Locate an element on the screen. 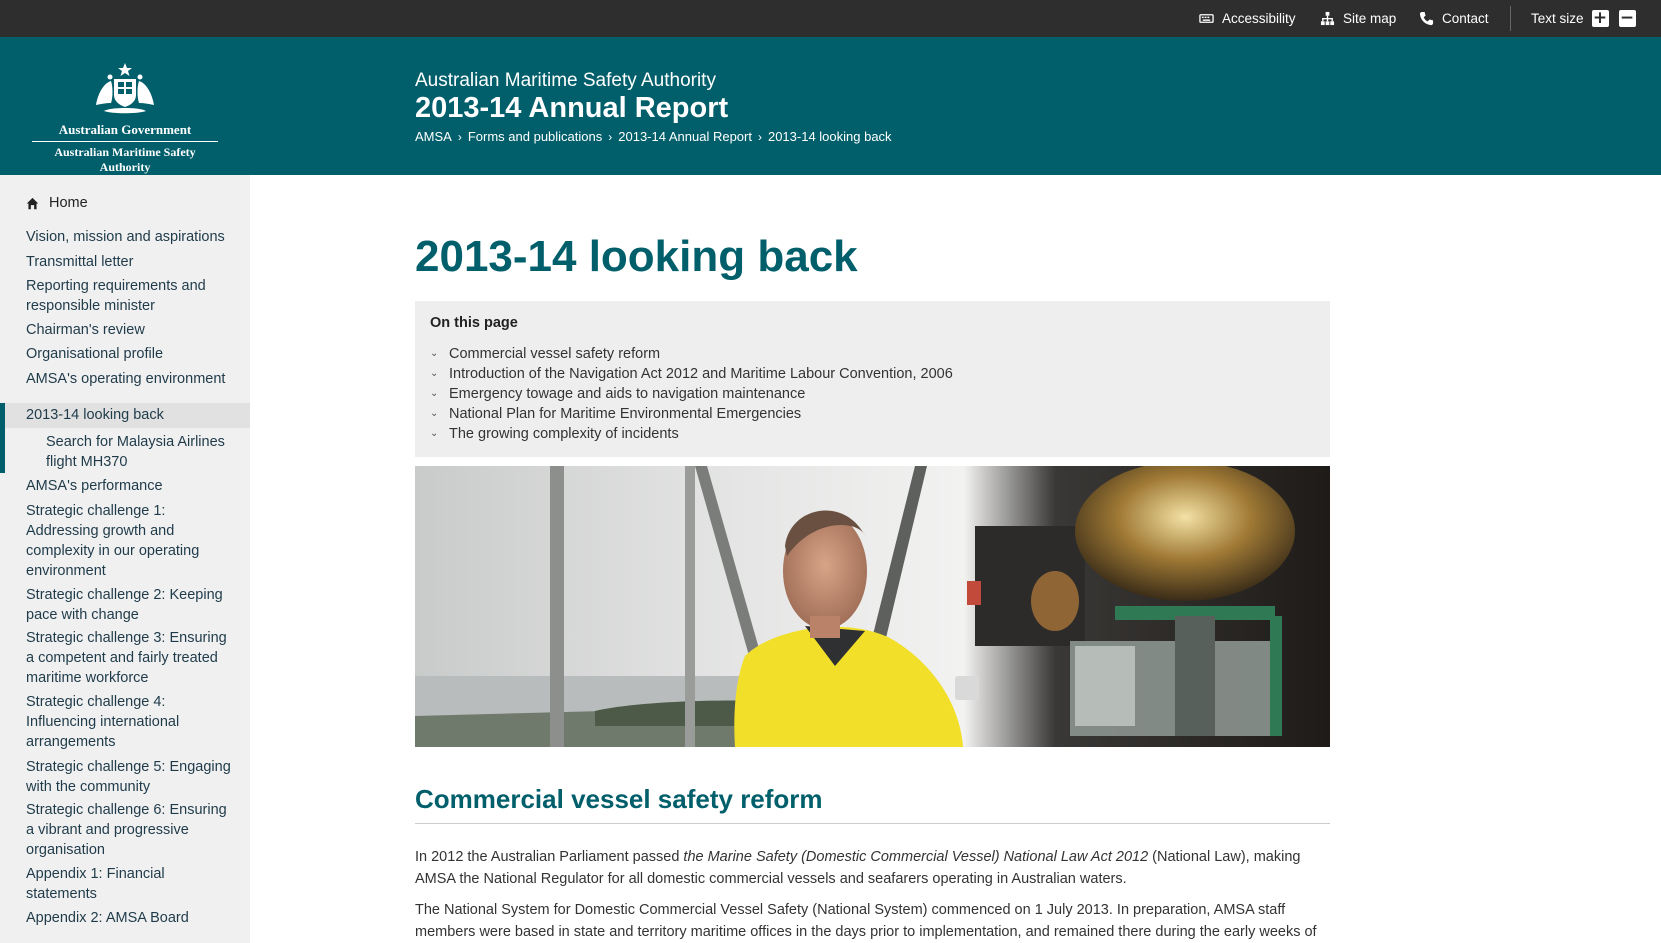 The height and width of the screenshot is (943, 1661). text-size-decrease-button: − is located at coordinates (1627, 18).